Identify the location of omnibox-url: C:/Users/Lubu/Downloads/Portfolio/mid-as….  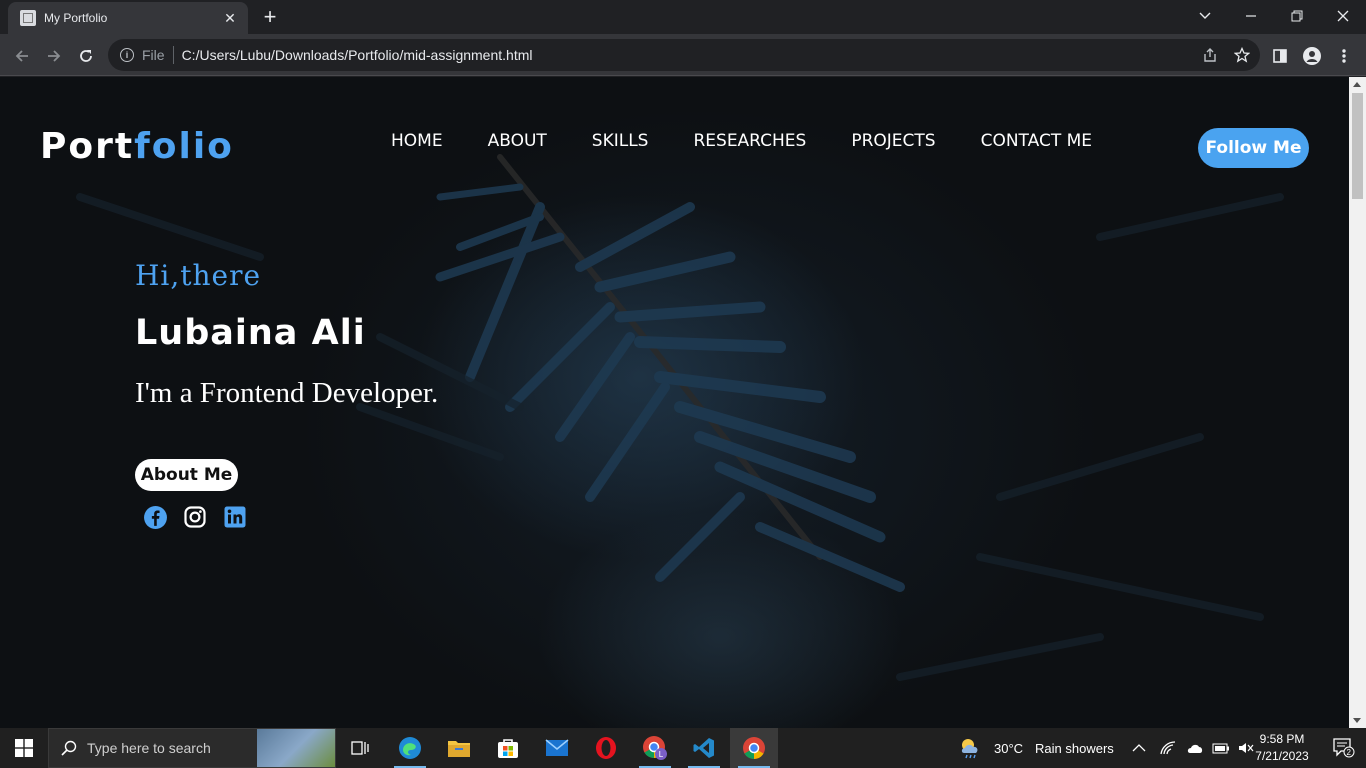
(357, 55).